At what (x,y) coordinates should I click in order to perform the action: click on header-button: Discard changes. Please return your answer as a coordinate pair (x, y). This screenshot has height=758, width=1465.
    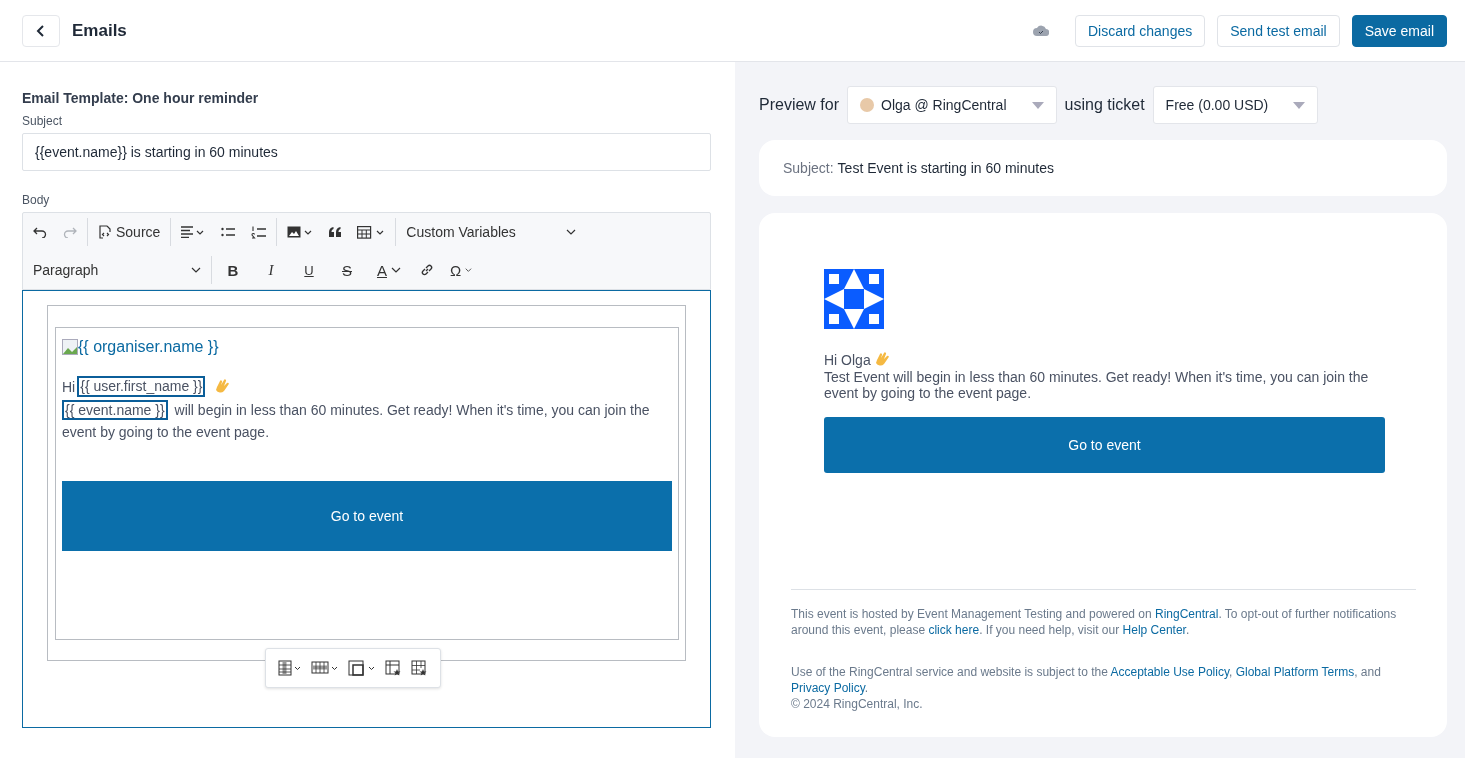
    Looking at the image, I should click on (1140, 30).